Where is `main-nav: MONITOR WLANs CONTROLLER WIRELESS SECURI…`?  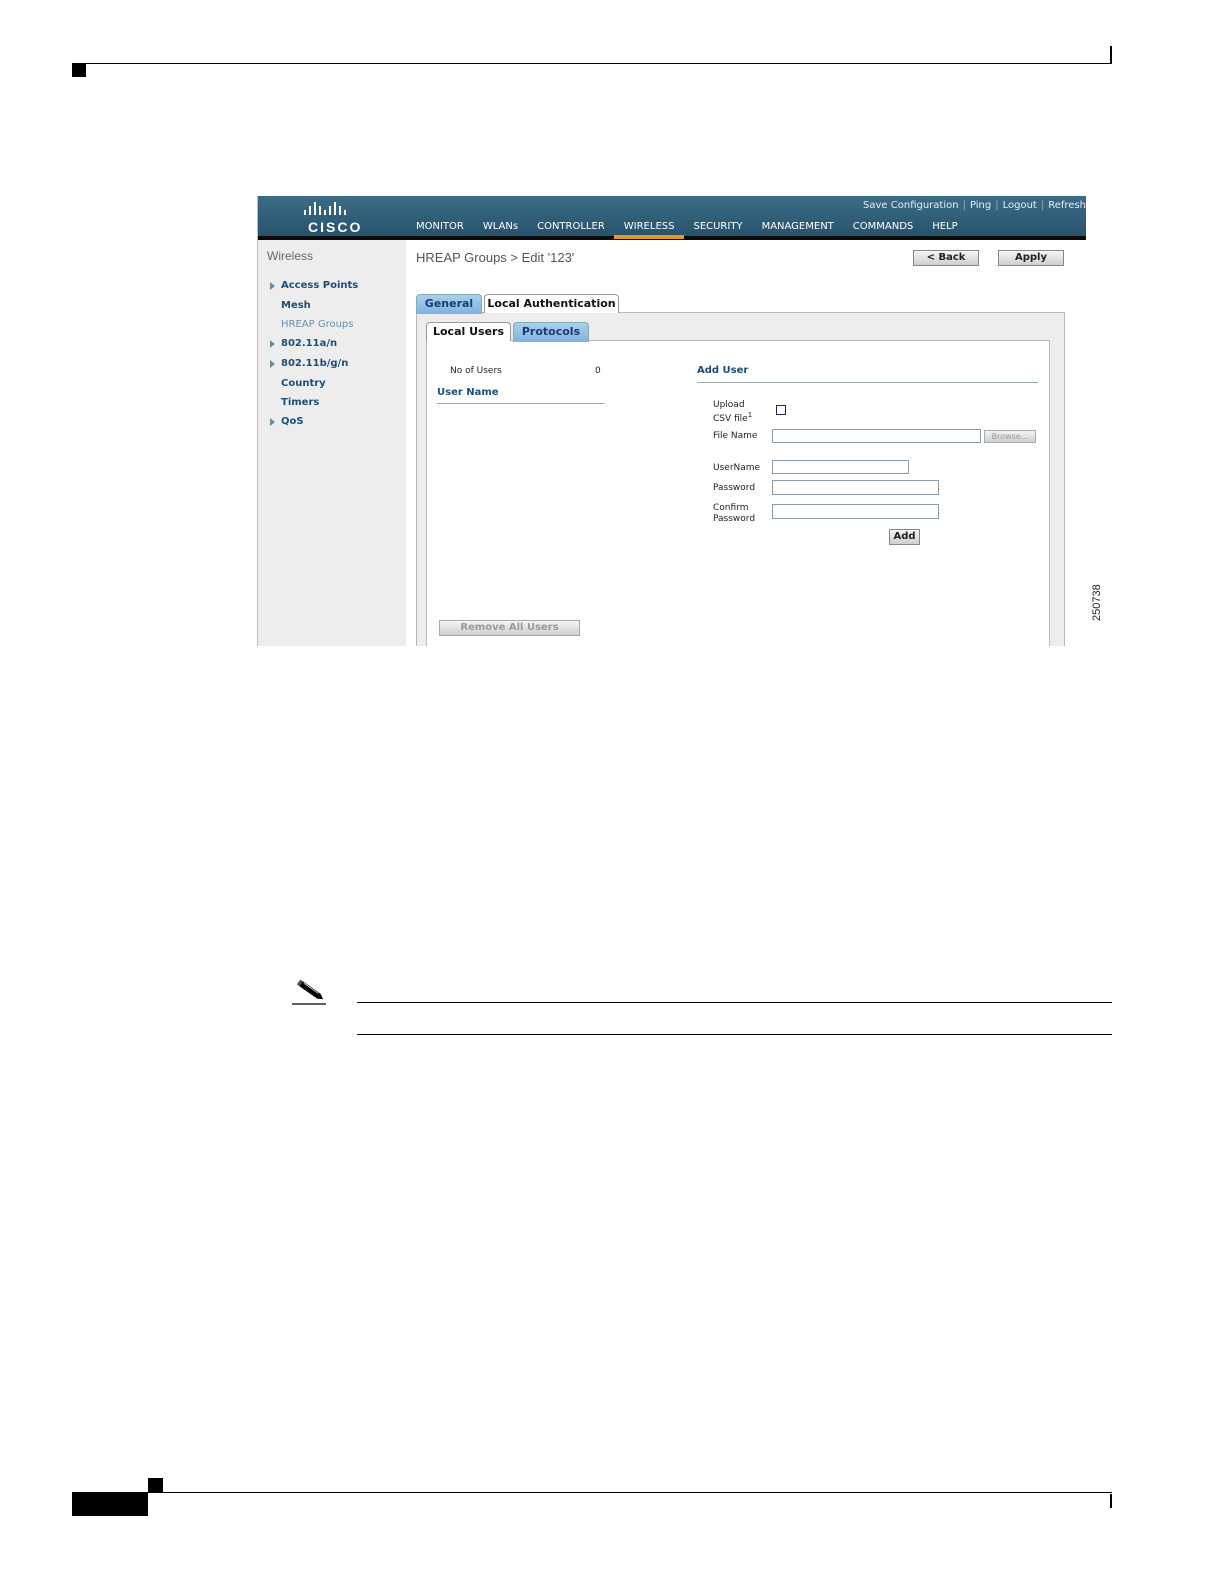 main-nav: MONITOR WLANs CONTROLLER WIRELESS SECURI… is located at coordinates (687, 230).